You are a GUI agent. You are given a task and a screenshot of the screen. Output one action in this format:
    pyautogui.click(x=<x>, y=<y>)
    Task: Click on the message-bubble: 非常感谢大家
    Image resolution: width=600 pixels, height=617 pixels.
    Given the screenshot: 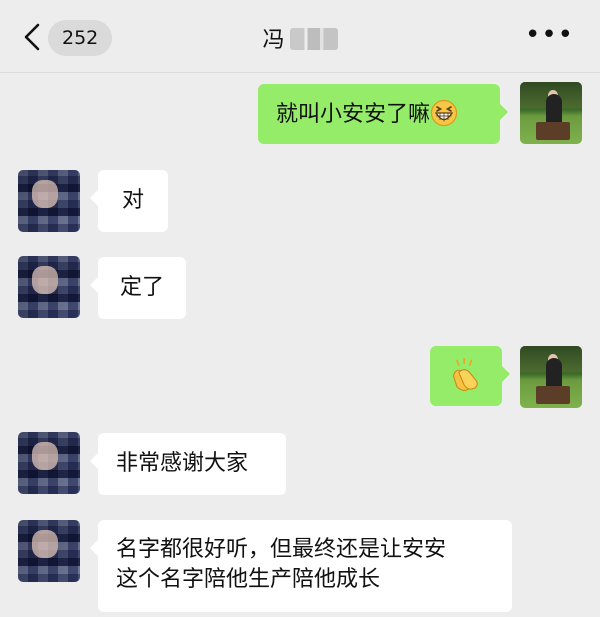 What is the action you would take?
    pyautogui.click(x=188, y=464)
    